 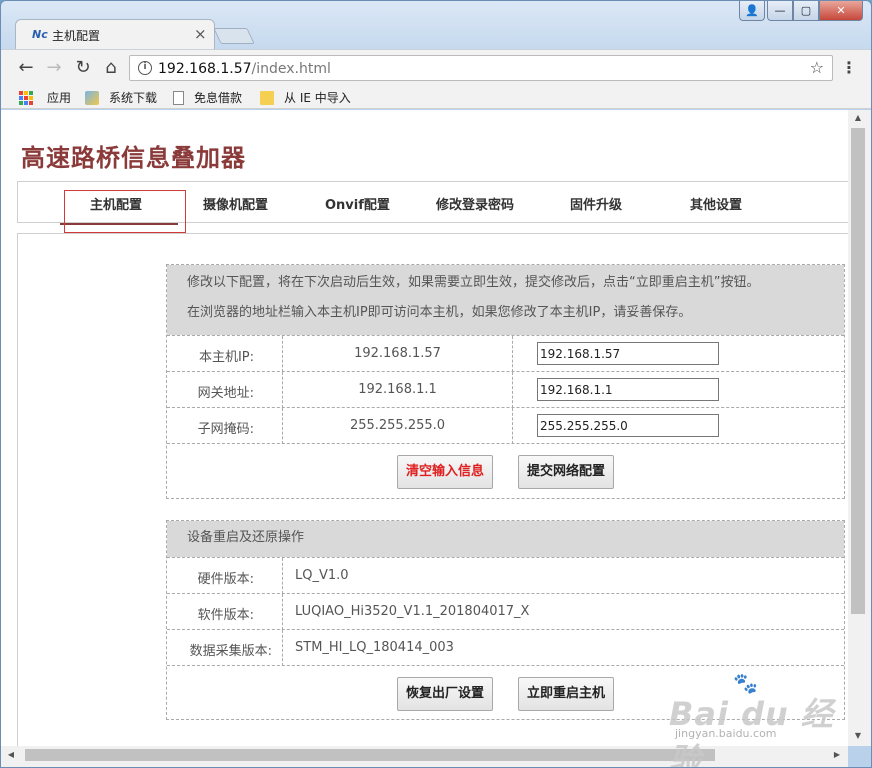 I want to click on current-value: 192.168.1.57, so click(x=397, y=354).